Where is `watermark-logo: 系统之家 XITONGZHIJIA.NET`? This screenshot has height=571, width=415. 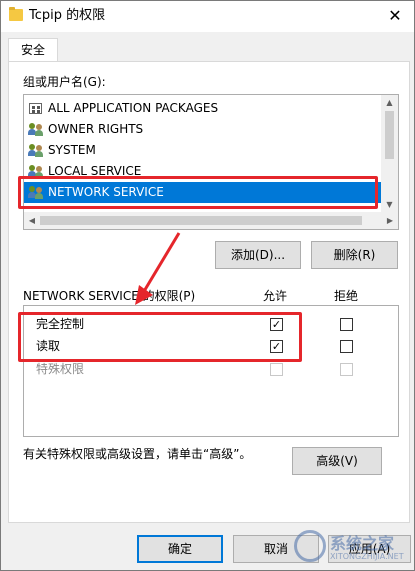
watermark-logo: 系统之家 XITONGZHIJIA.NET is located at coordinates (352, 547).